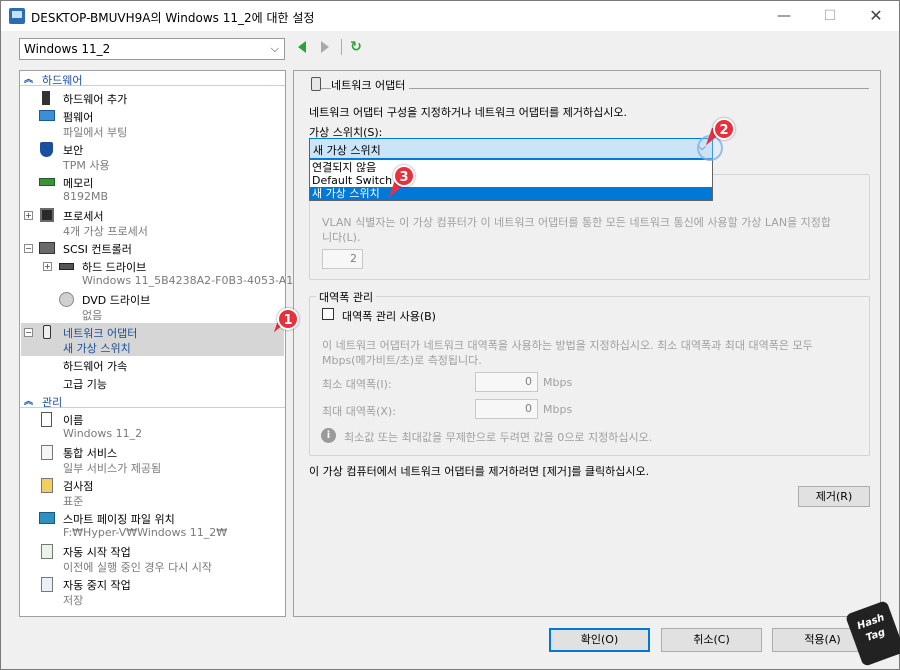 This screenshot has width=900, height=670. Describe the element at coordinates (66, 299) in the screenshot. I see `dvd-icon` at that location.